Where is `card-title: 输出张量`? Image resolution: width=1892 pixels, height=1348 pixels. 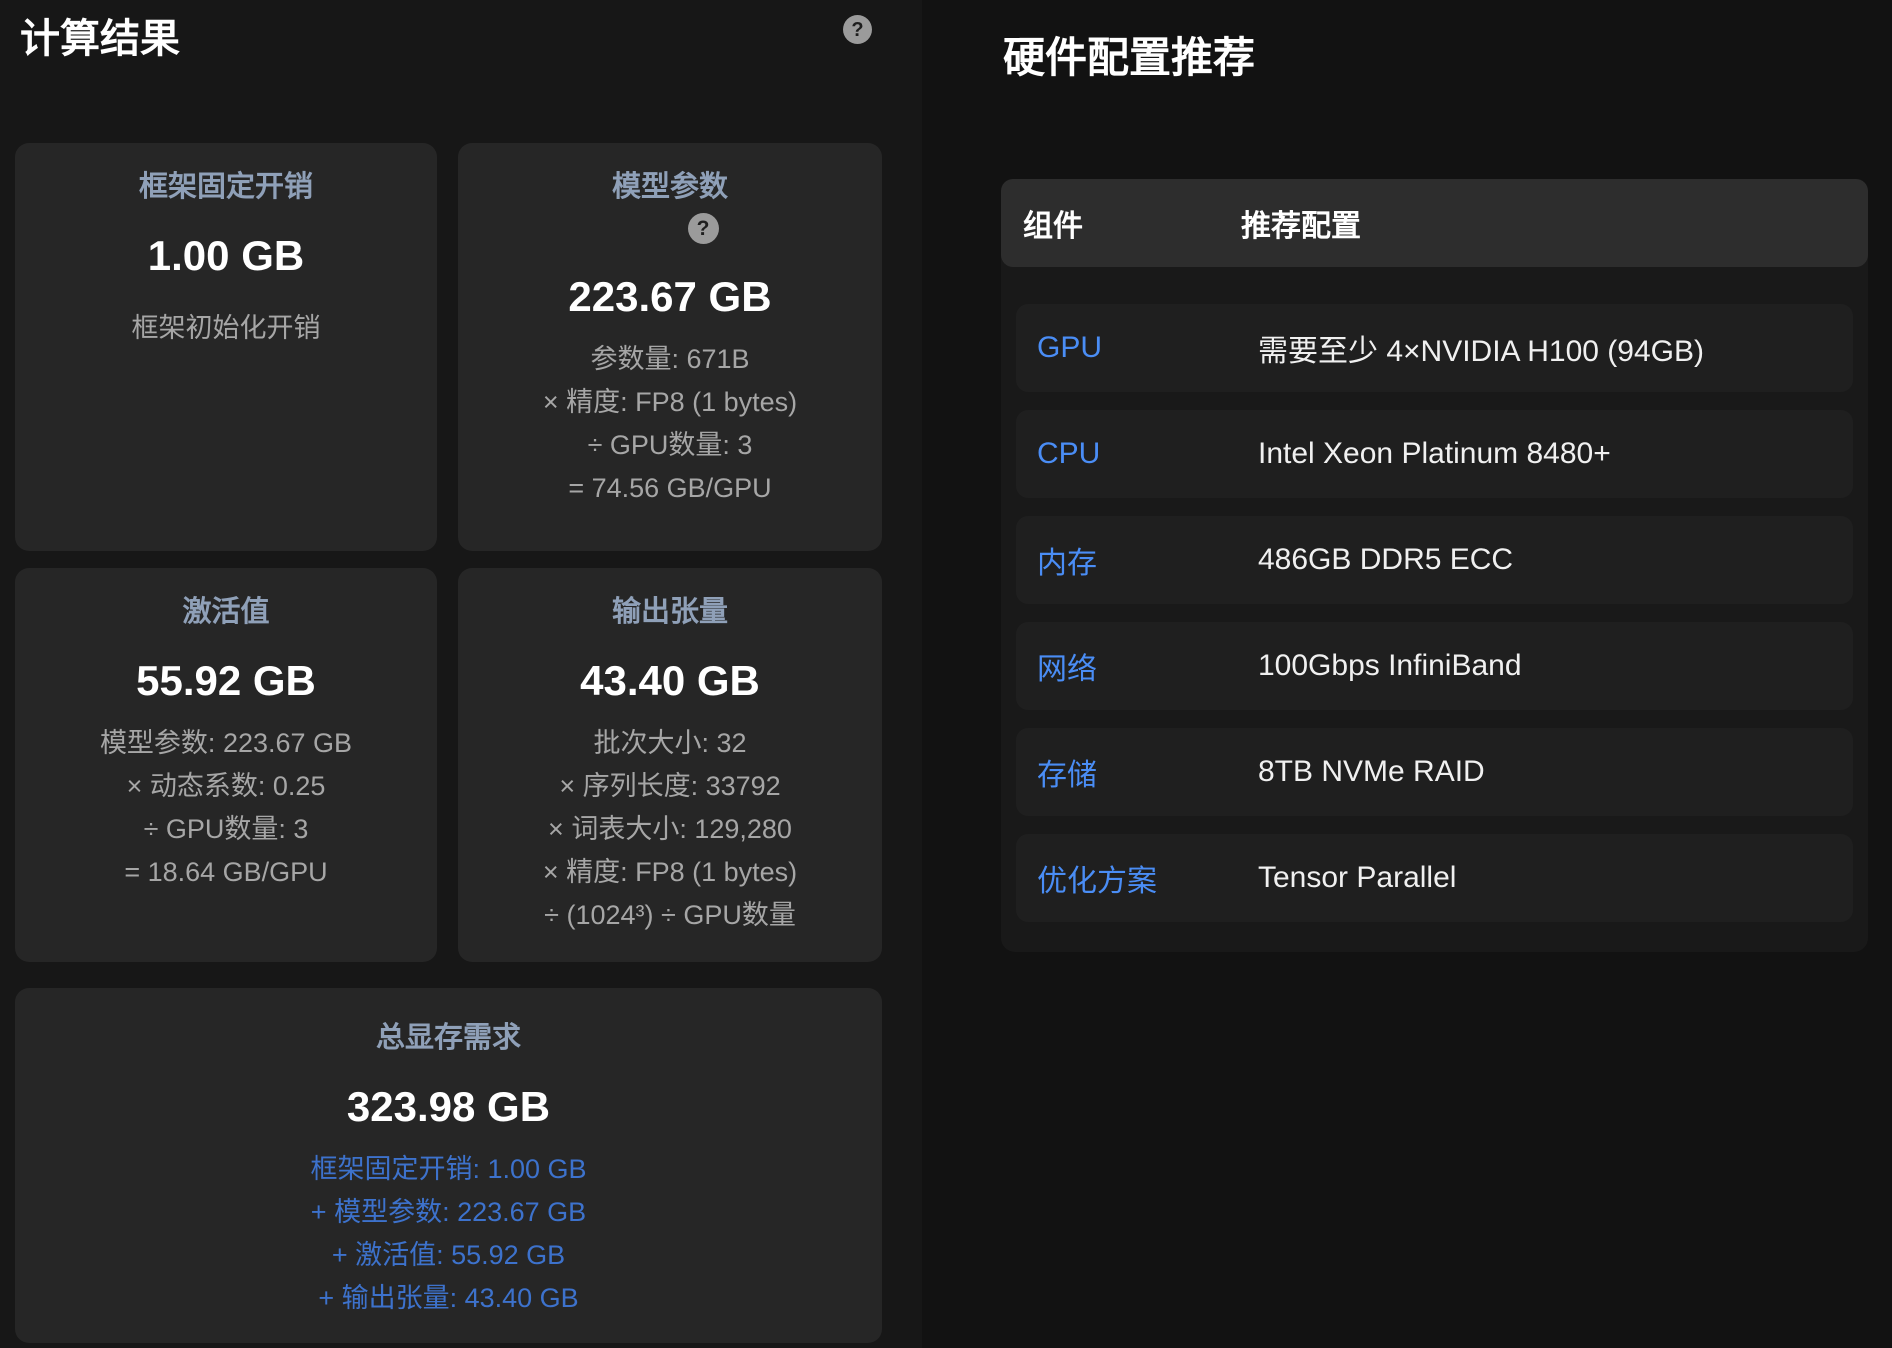
card-title: 输出张量 is located at coordinates (669, 612).